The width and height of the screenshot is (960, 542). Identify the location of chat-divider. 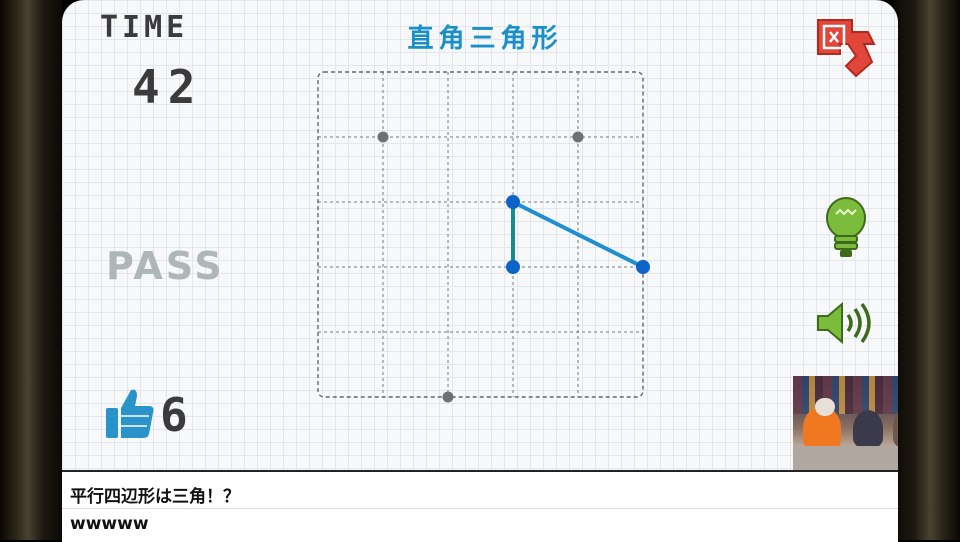
(480, 508).